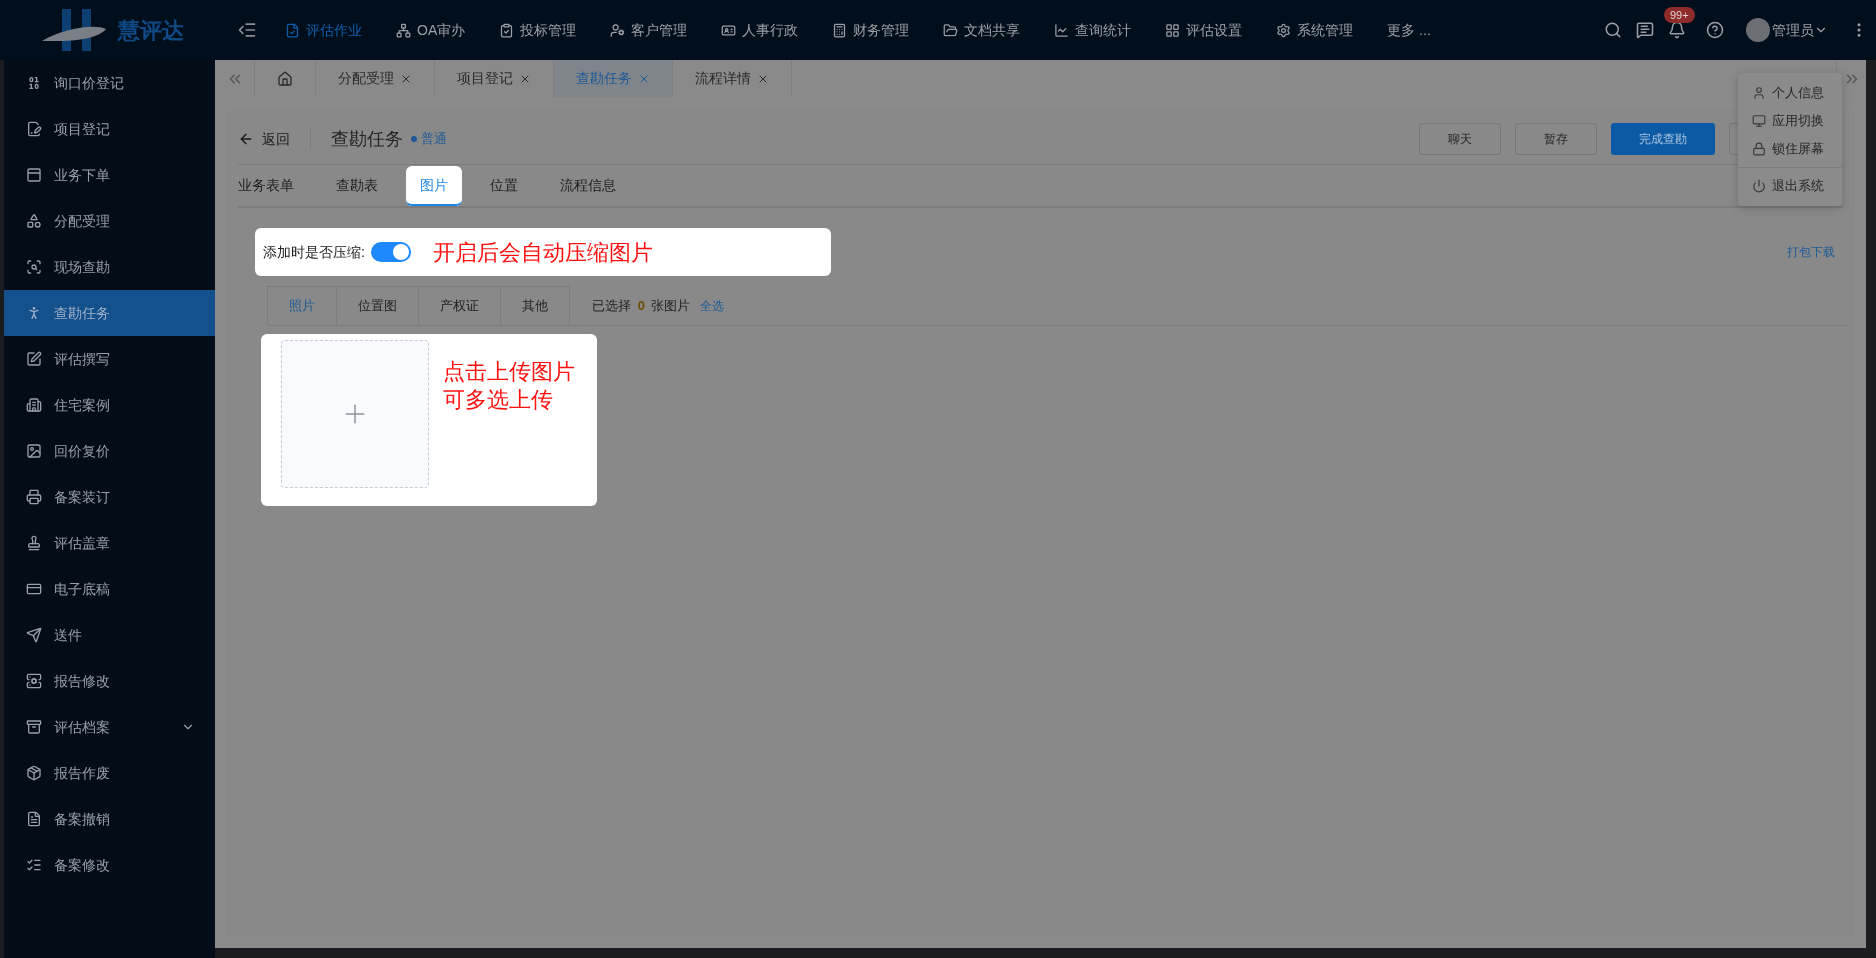 This screenshot has height=958, width=1876. I want to click on back-button: 返回, so click(274, 139).